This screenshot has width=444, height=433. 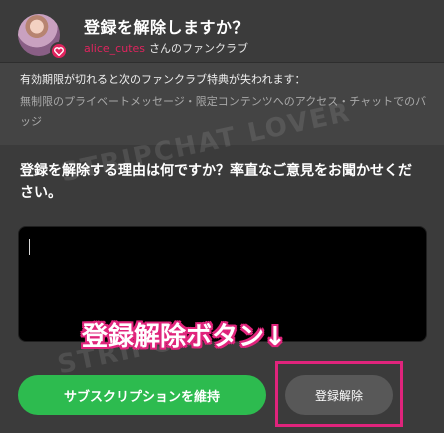 What do you see at coordinates (59, 51) in the screenshot?
I see `heart-icon` at bounding box center [59, 51].